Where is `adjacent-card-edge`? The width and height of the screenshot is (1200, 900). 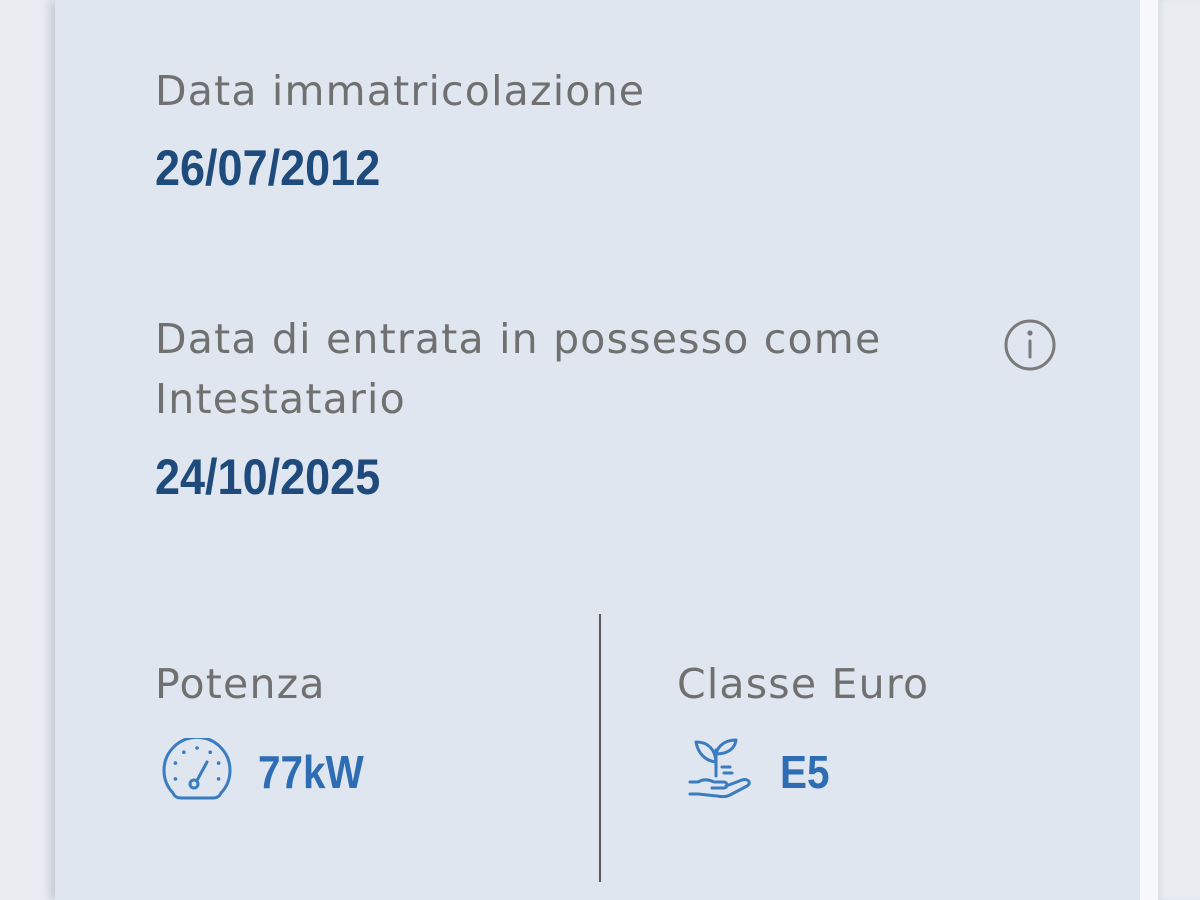 adjacent-card-edge is located at coordinates (1179, 450).